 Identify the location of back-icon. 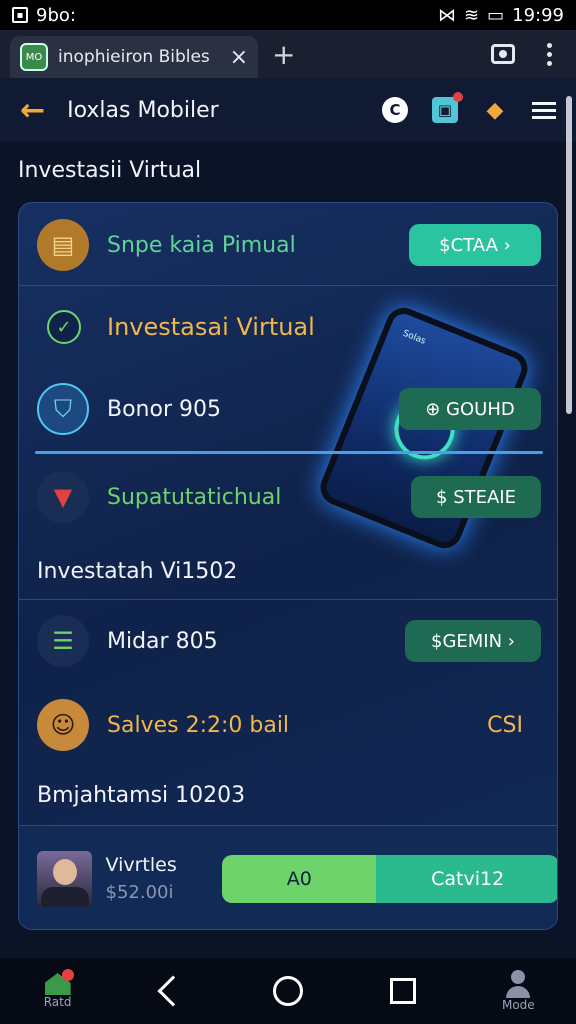
(173, 991).